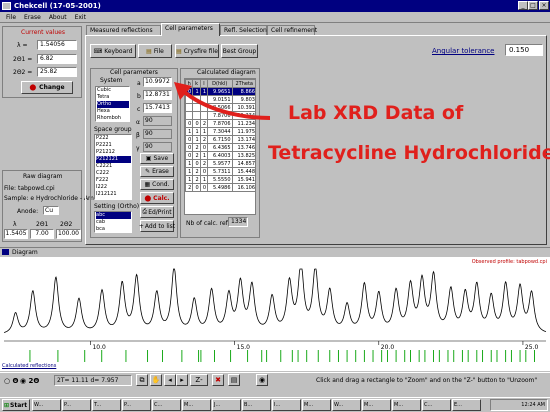 The height and width of the screenshot is (412, 550). Describe the element at coordinates (113, 215) in the screenshot. I see `setting-abc: abc` at that location.